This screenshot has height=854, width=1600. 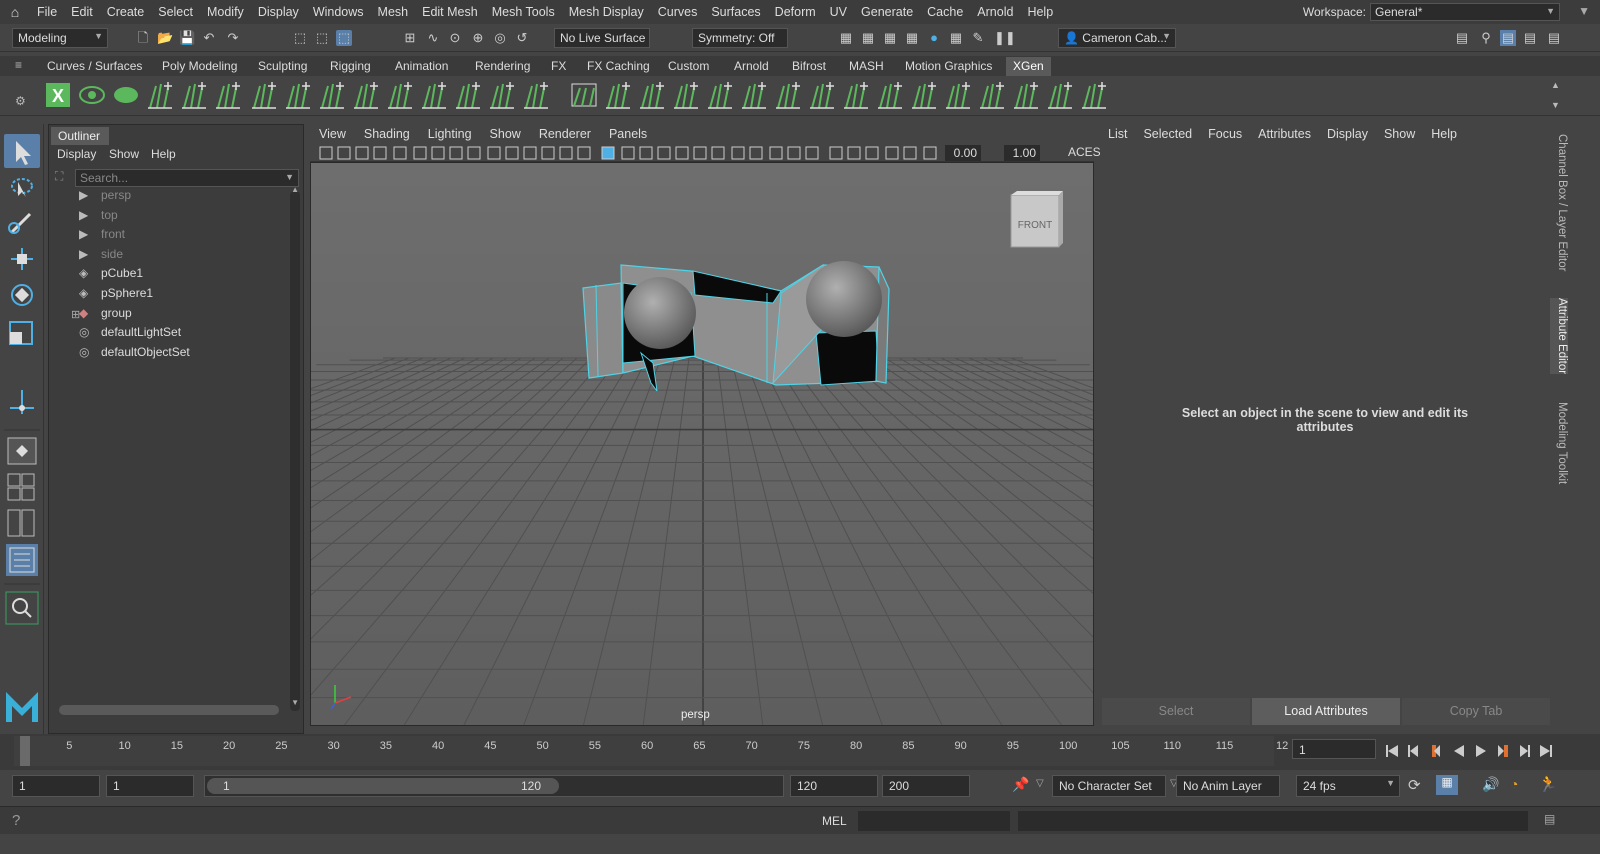 I want to click on viewport-menu-shading: Shading, so click(x=387, y=134).